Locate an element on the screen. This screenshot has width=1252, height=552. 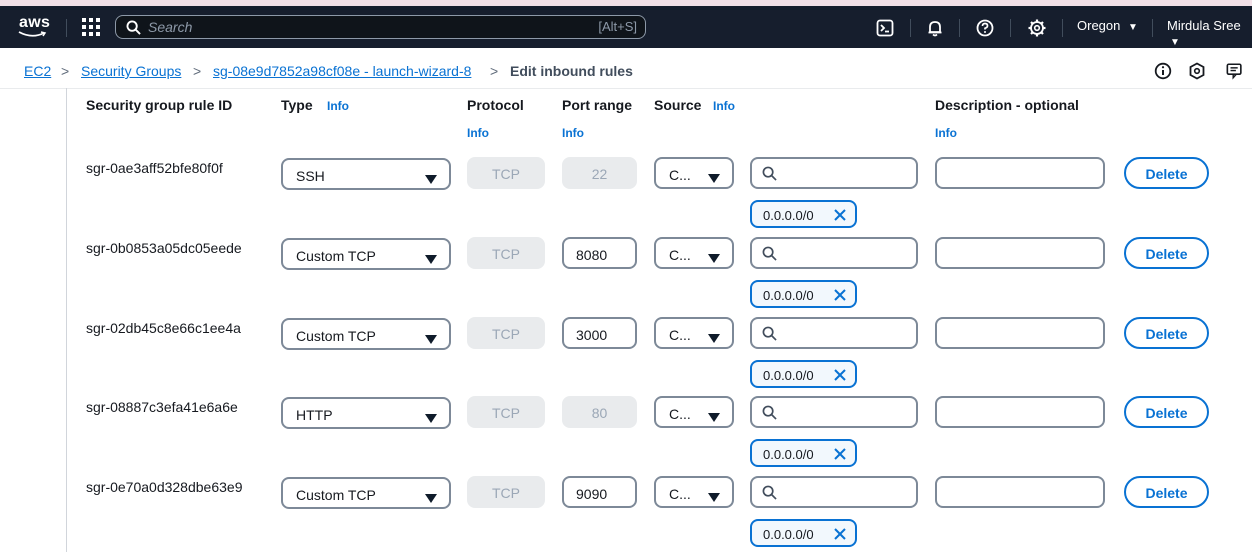
port-range-input: 80 is located at coordinates (599, 412).